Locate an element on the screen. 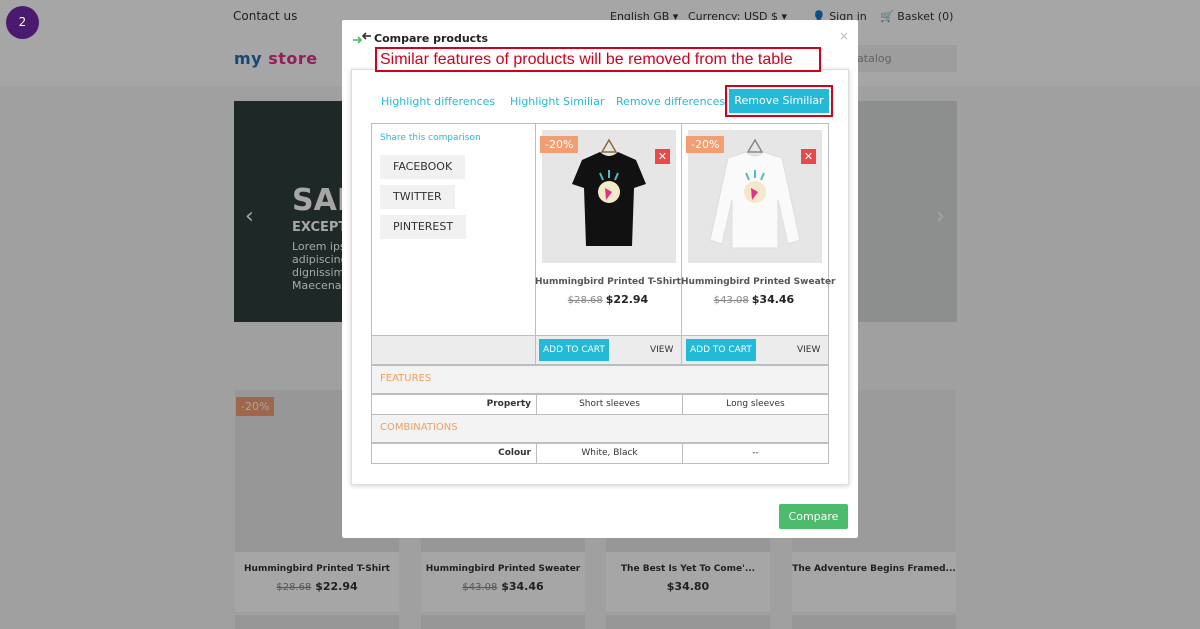  product-price: $43.08 $34.46 is located at coordinates (754, 299).